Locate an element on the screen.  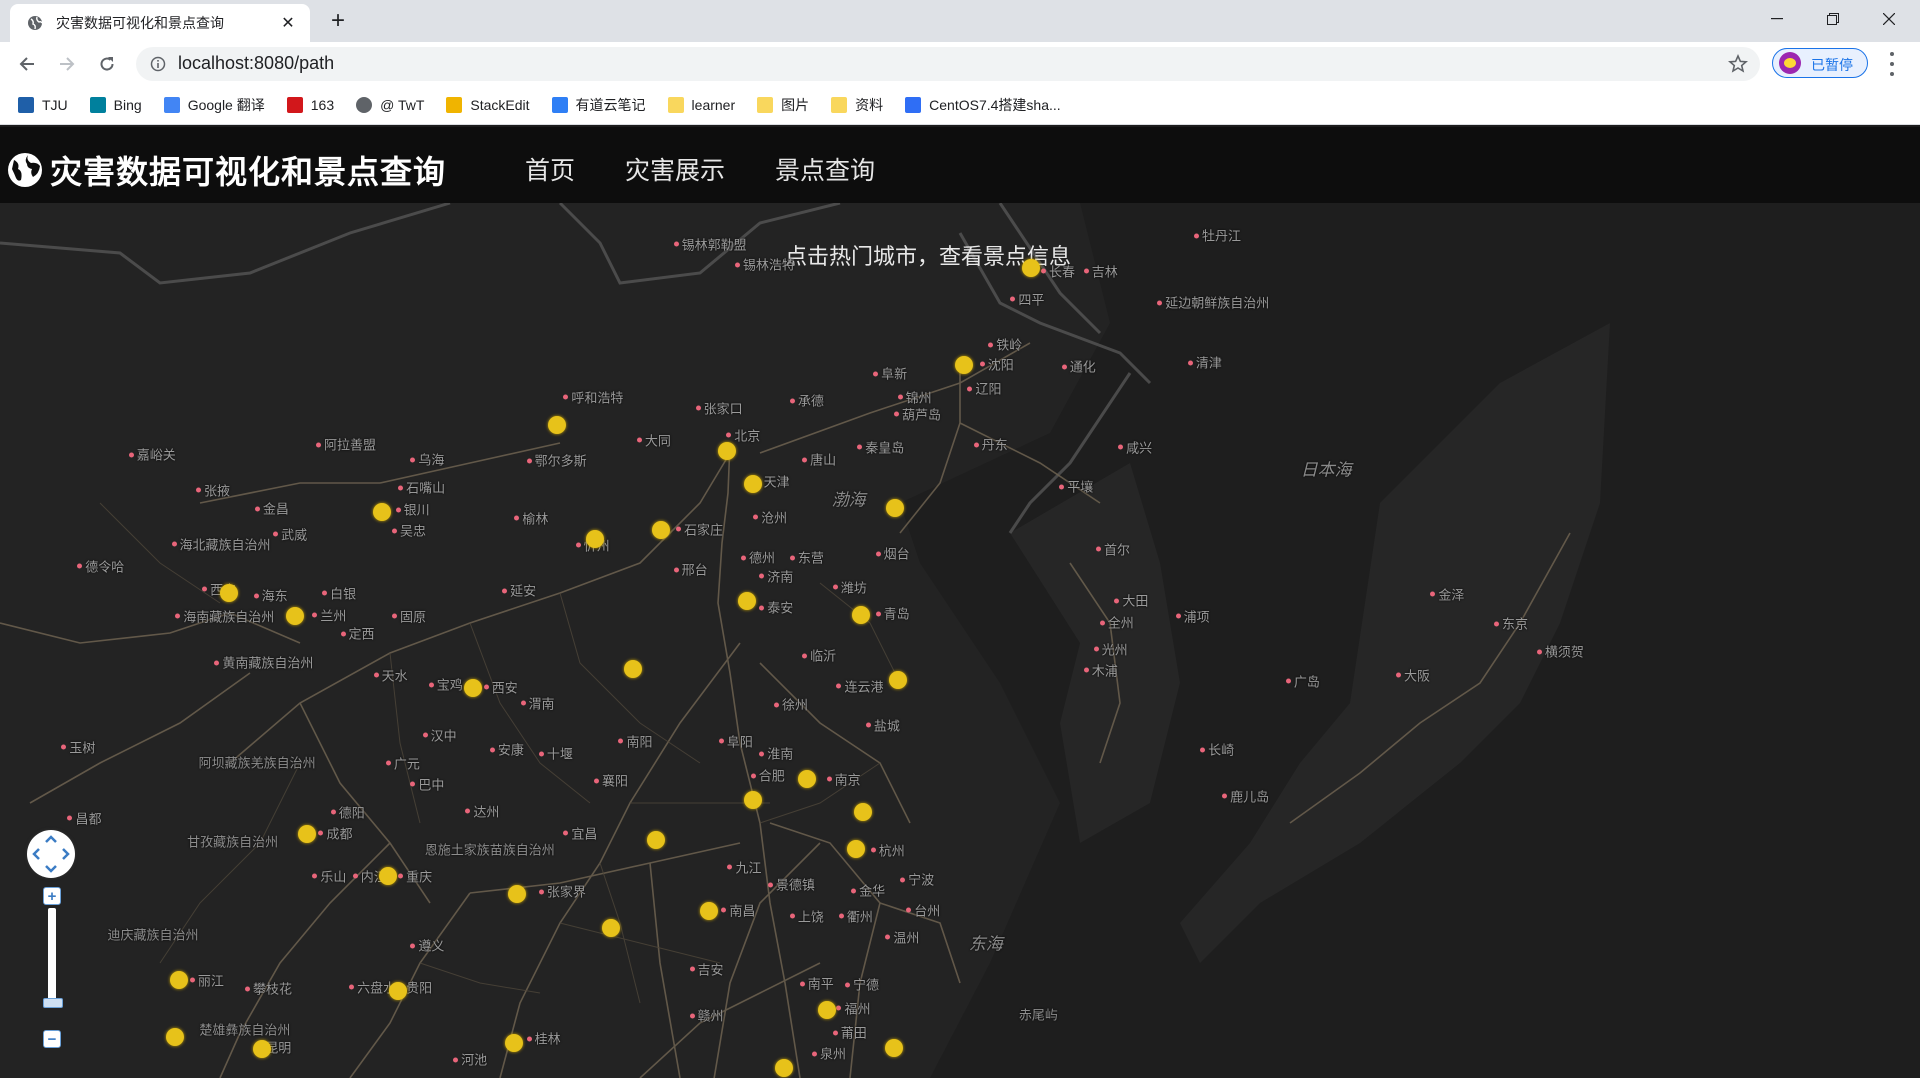
profile-label: 已暂停 is located at coordinates (1832, 65).